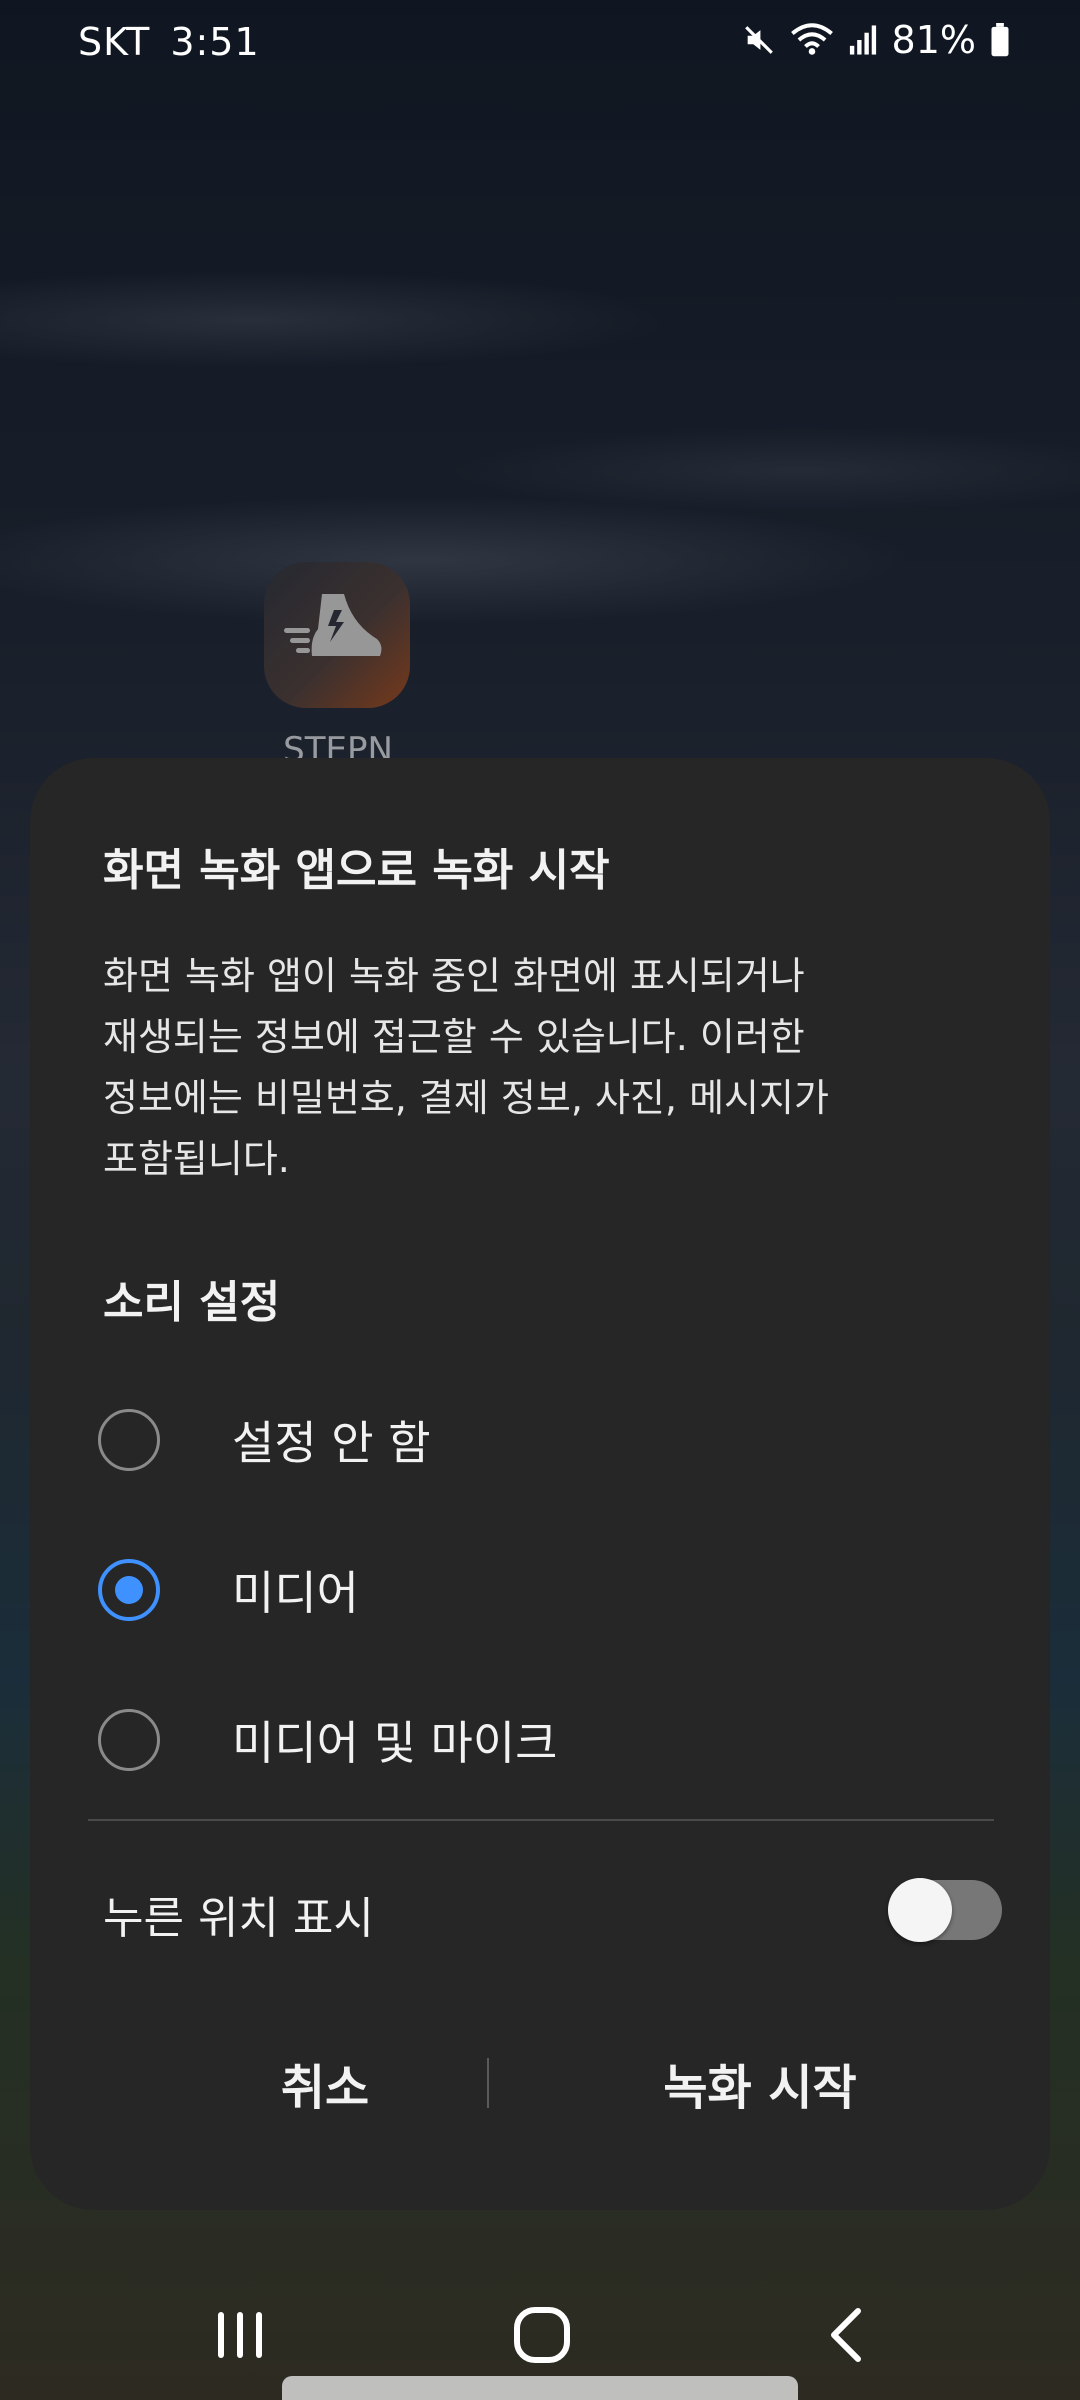 Image resolution: width=1080 pixels, height=2400 pixels. I want to click on divider, so click(541, 1820).